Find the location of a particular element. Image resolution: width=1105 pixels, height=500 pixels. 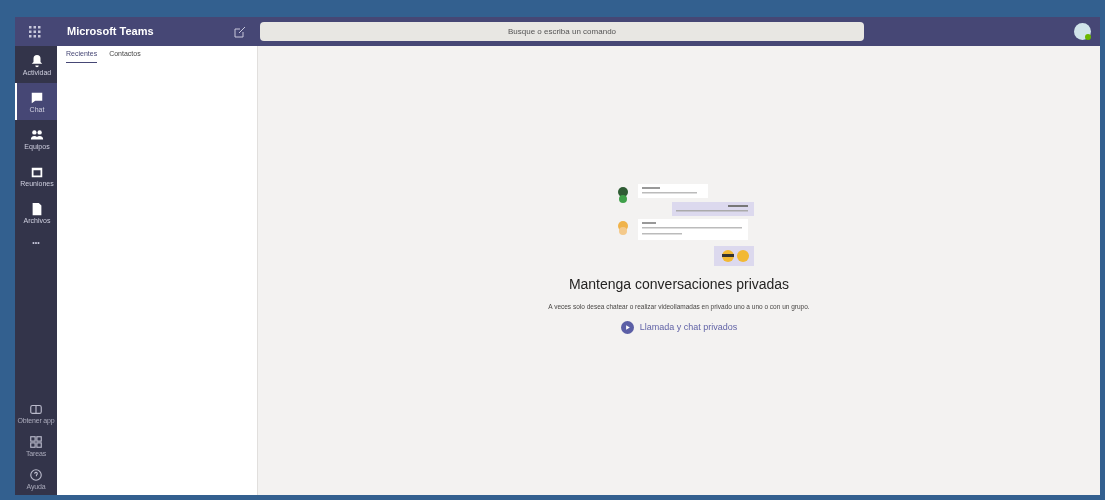

app-title: Microsoft Teams is located at coordinates (110, 32).